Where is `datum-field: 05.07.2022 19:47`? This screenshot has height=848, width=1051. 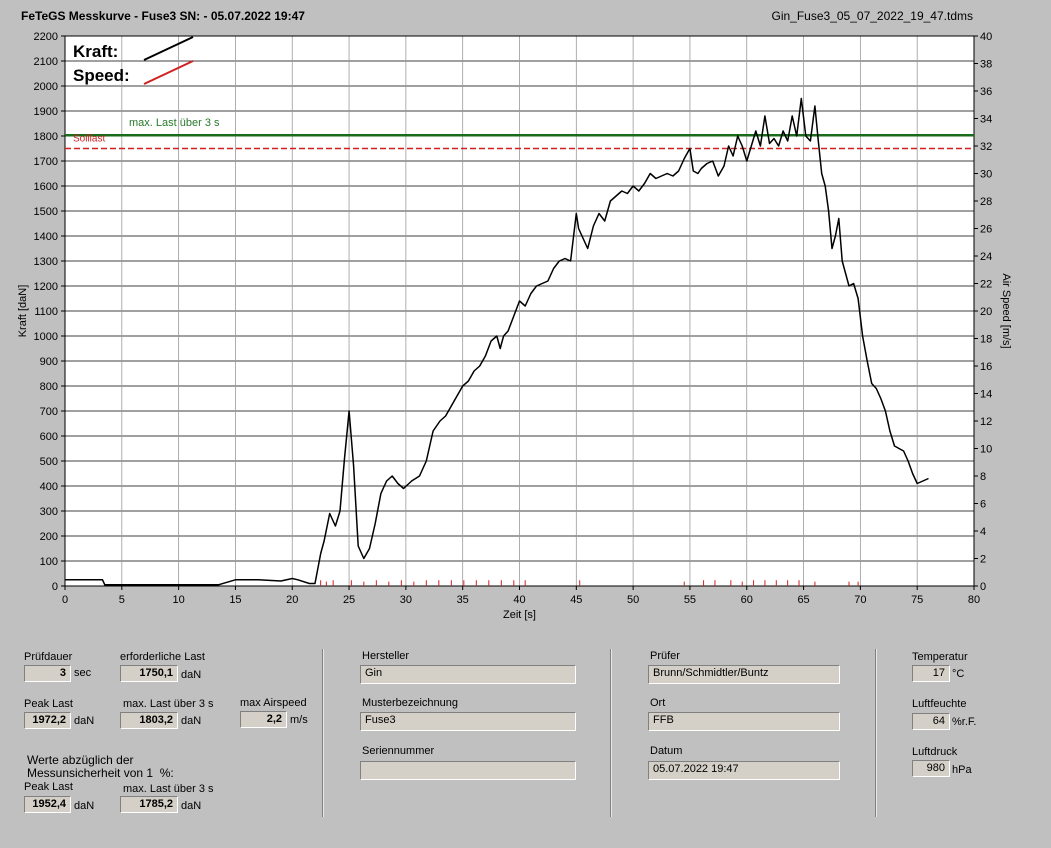
datum-field: 05.07.2022 19:47 is located at coordinates (744, 770).